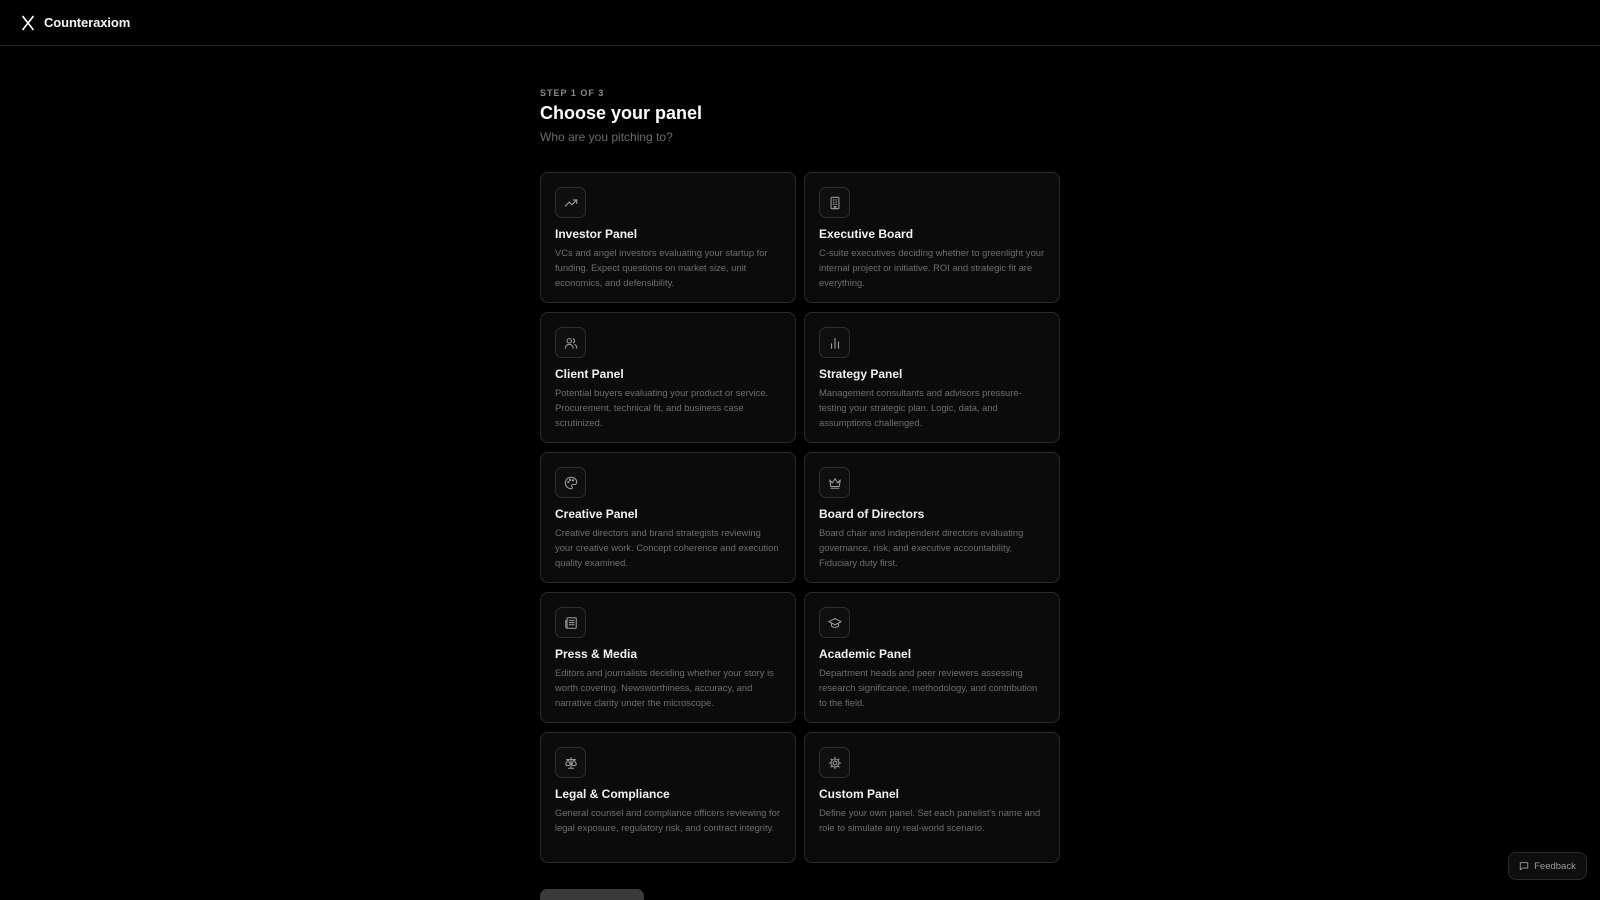 Image resolution: width=1600 pixels, height=900 pixels. Describe the element at coordinates (834, 482) in the screenshot. I see `crown-icon` at that location.